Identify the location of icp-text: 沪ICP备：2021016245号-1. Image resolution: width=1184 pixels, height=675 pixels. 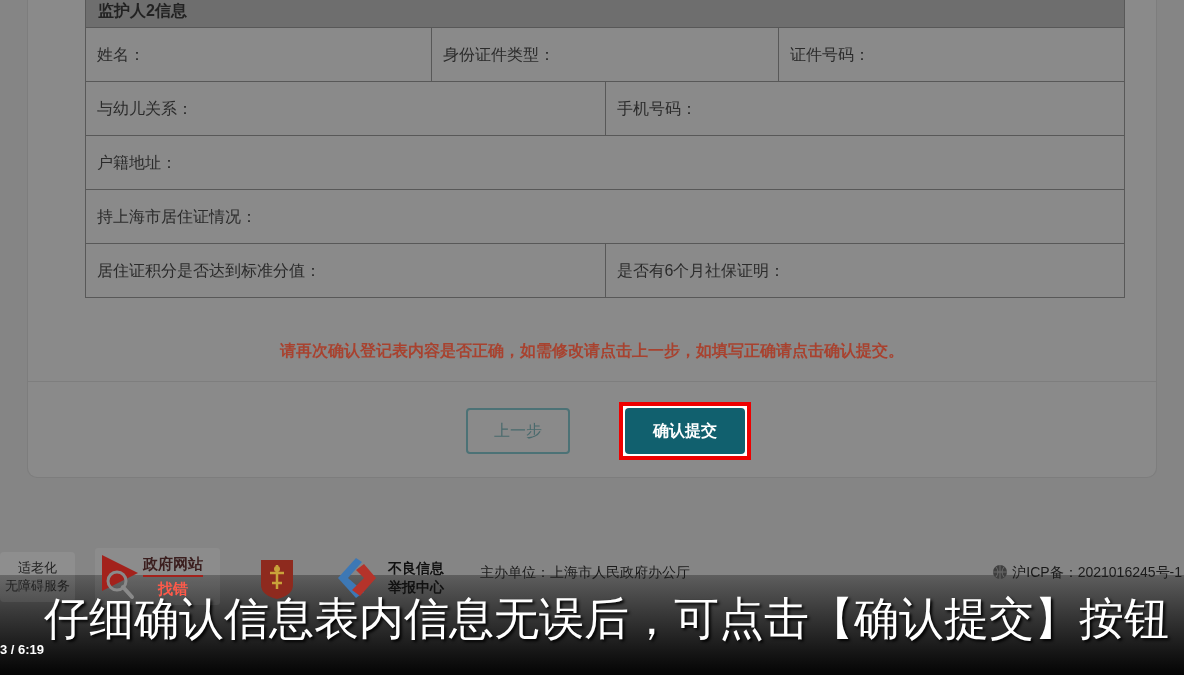
(1097, 572).